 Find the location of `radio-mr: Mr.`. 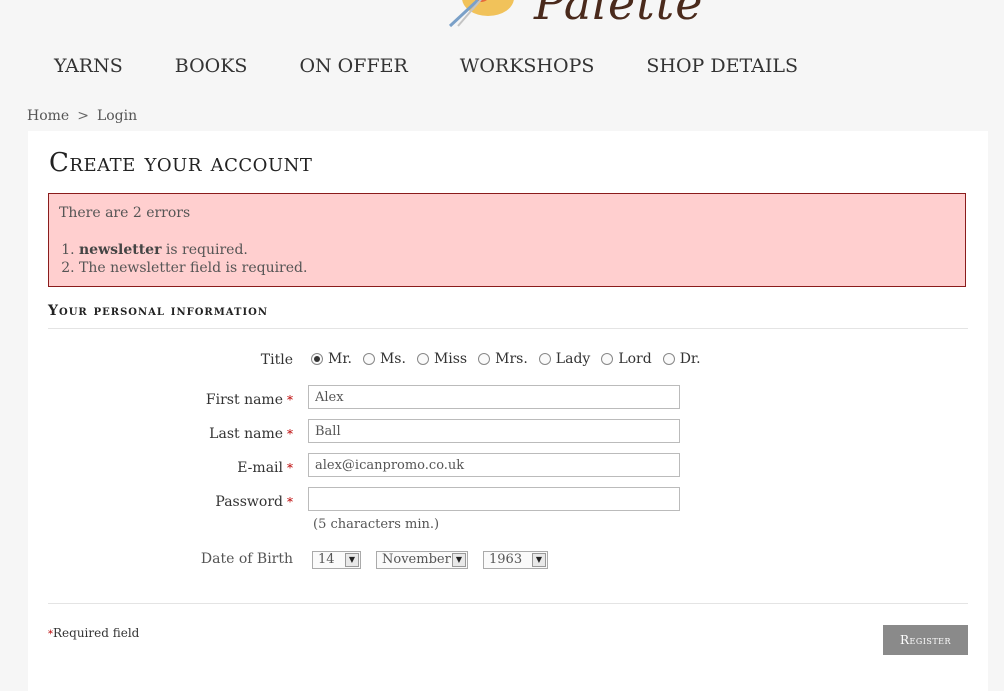

radio-mr: Mr. is located at coordinates (331, 359).